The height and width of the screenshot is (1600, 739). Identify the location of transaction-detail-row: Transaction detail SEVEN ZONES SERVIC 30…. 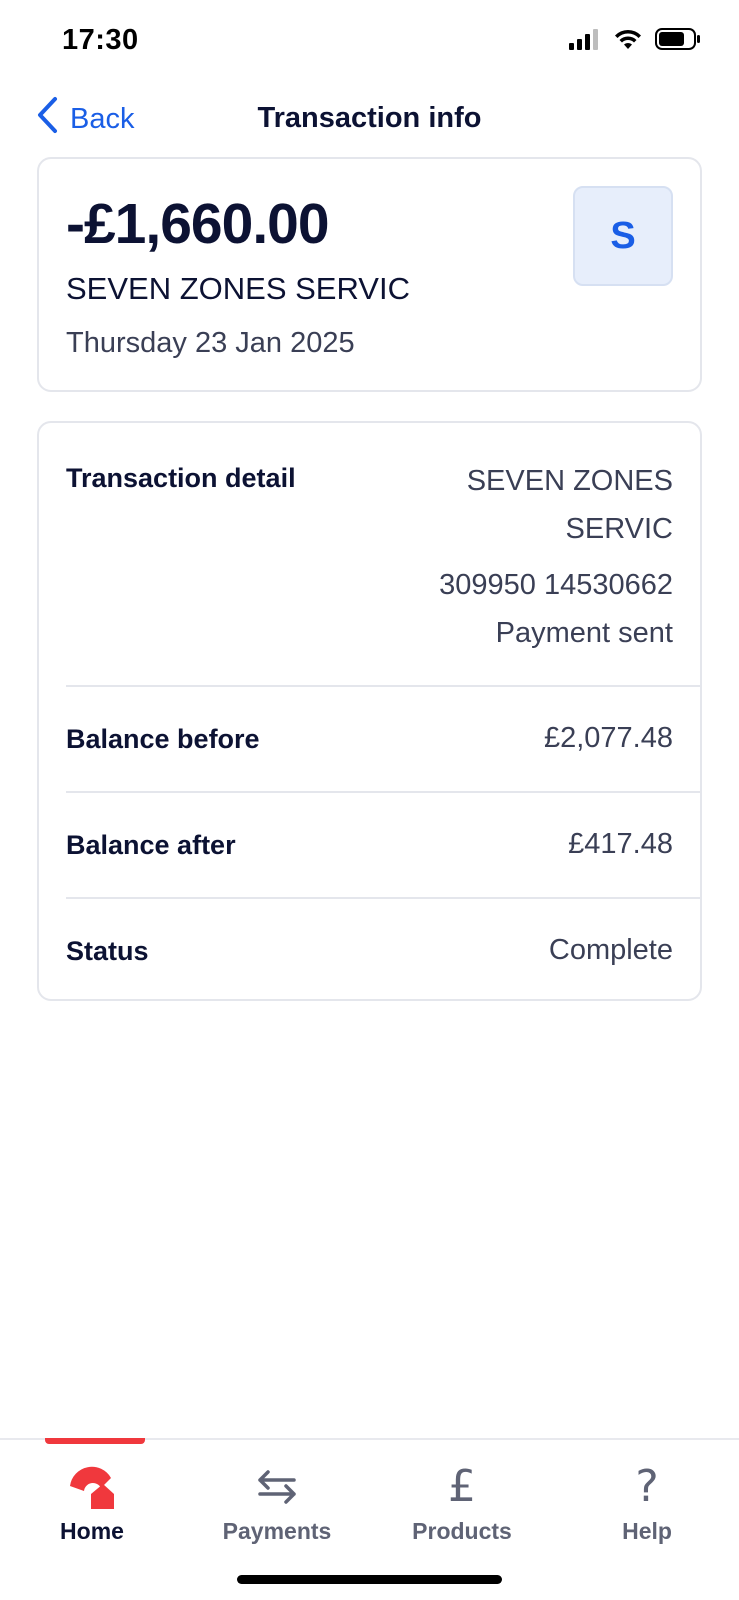
(383, 555).